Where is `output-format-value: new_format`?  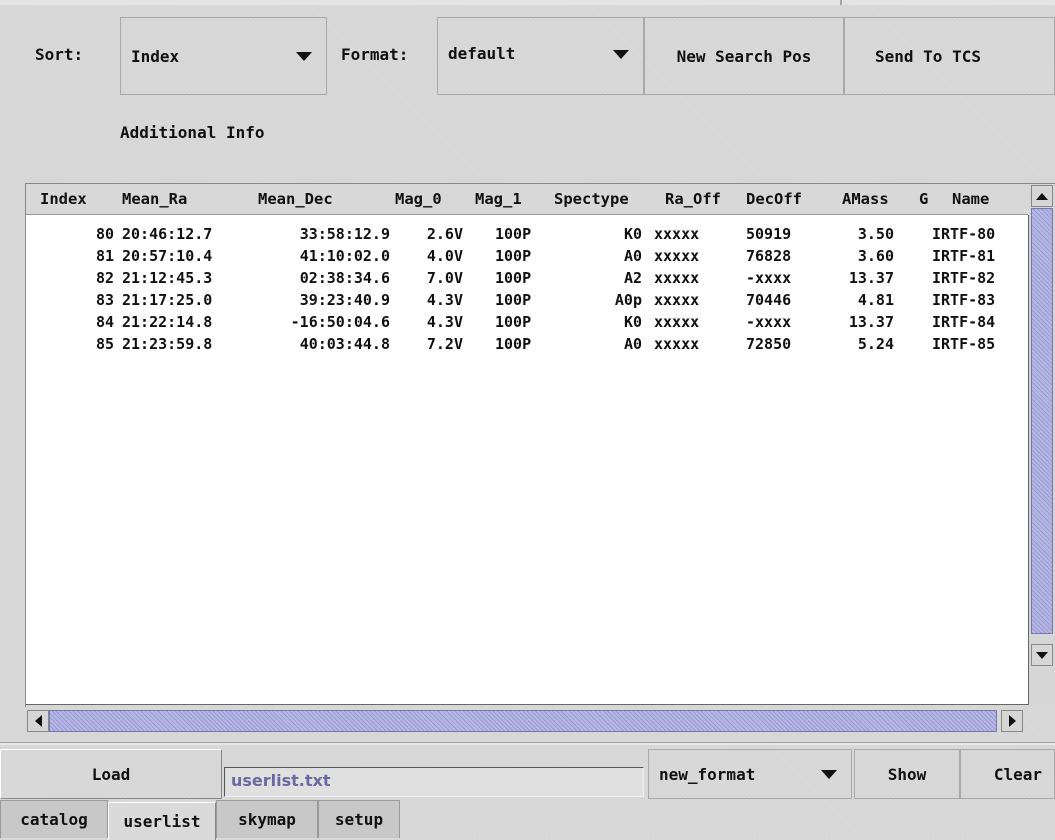
output-format-value: new_format is located at coordinates (707, 774).